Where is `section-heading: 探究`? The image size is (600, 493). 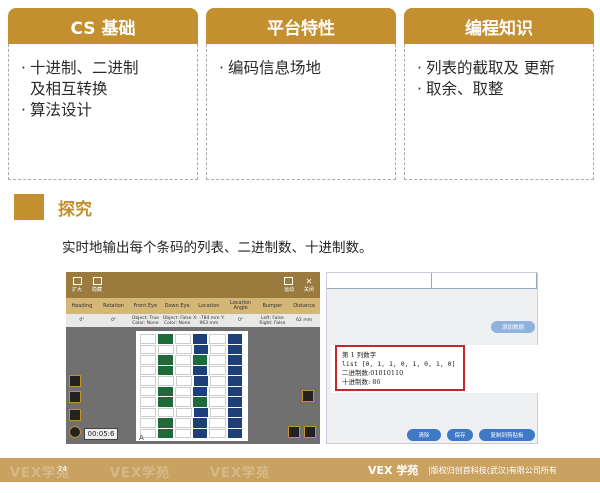 section-heading: 探究 is located at coordinates (53, 207).